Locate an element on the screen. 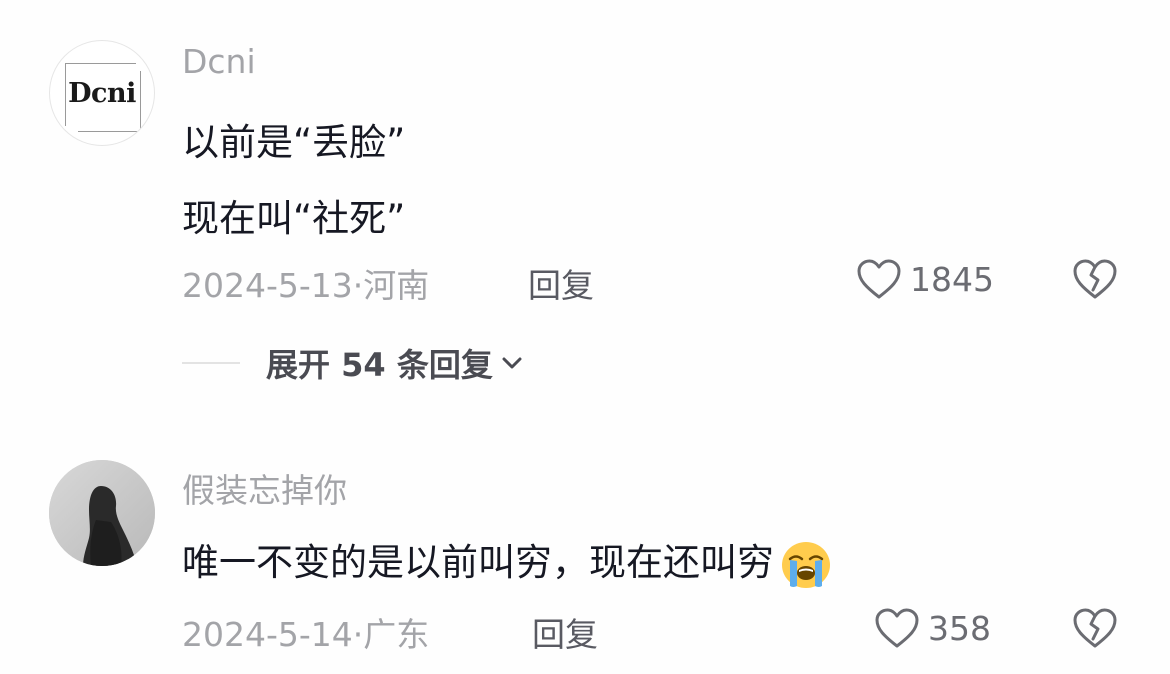 This screenshot has height=674, width=1170. comment-meta: 2024-5-14·广东 is located at coordinates (305, 632).